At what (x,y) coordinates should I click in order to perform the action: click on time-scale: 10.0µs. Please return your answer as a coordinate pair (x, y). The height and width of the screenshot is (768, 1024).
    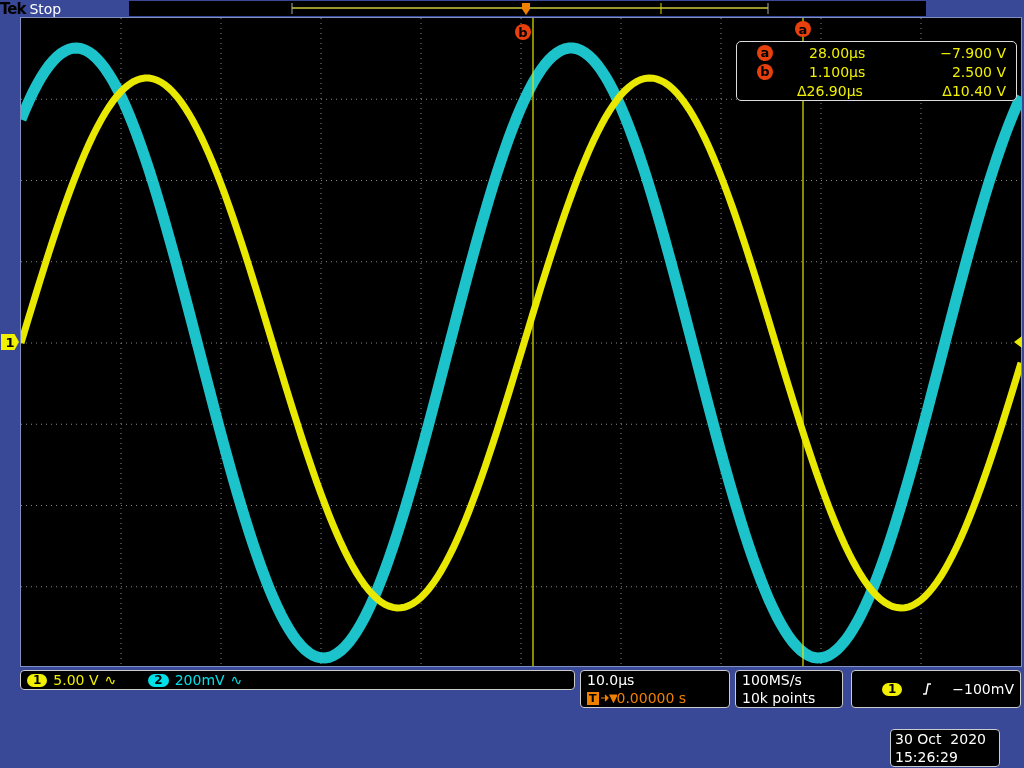
    Looking at the image, I should click on (611, 680).